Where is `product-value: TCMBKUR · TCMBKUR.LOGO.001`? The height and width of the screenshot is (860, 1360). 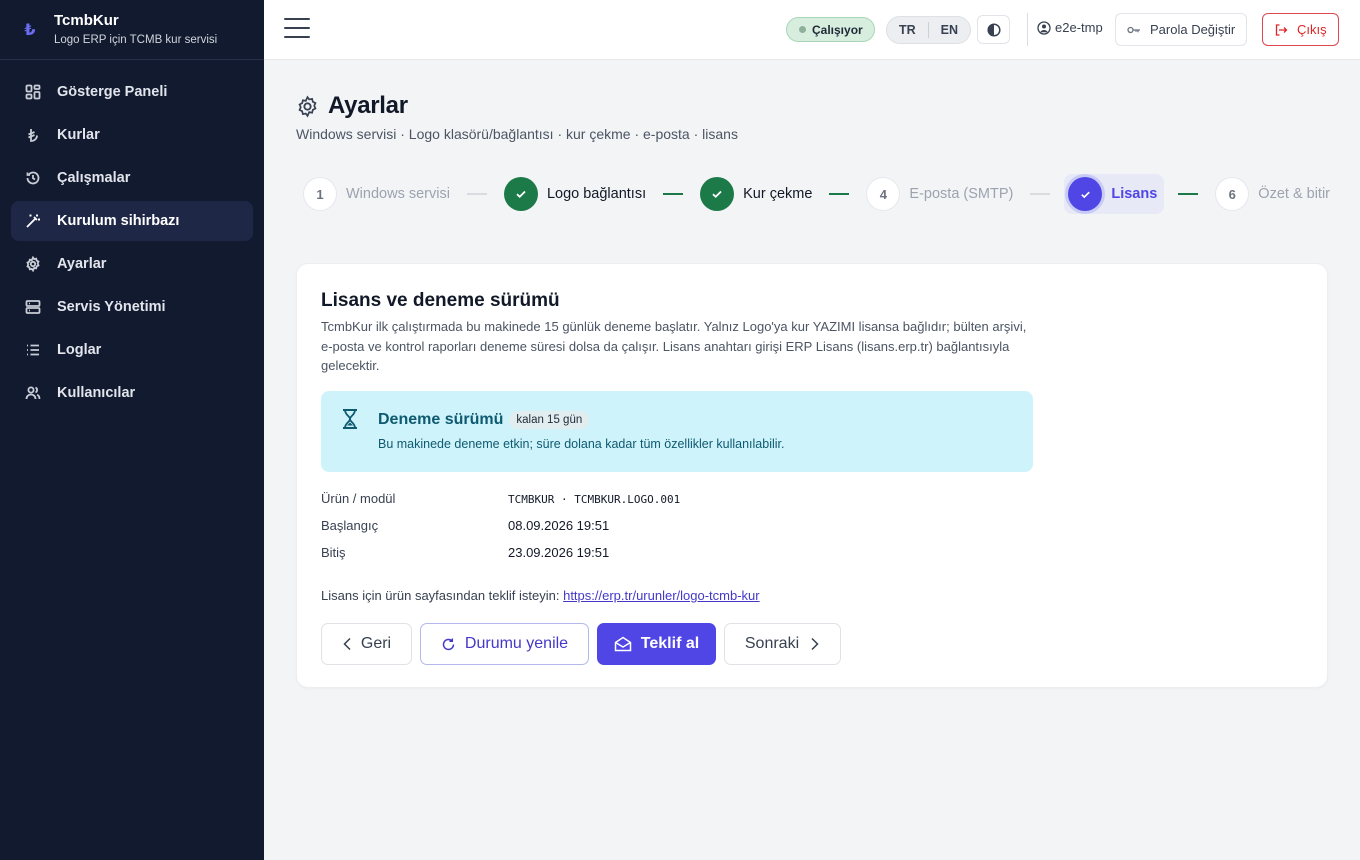 product-value: TCMBKUR · TCMBKUR.LOGO.001 is located at coordinates (594, 499).